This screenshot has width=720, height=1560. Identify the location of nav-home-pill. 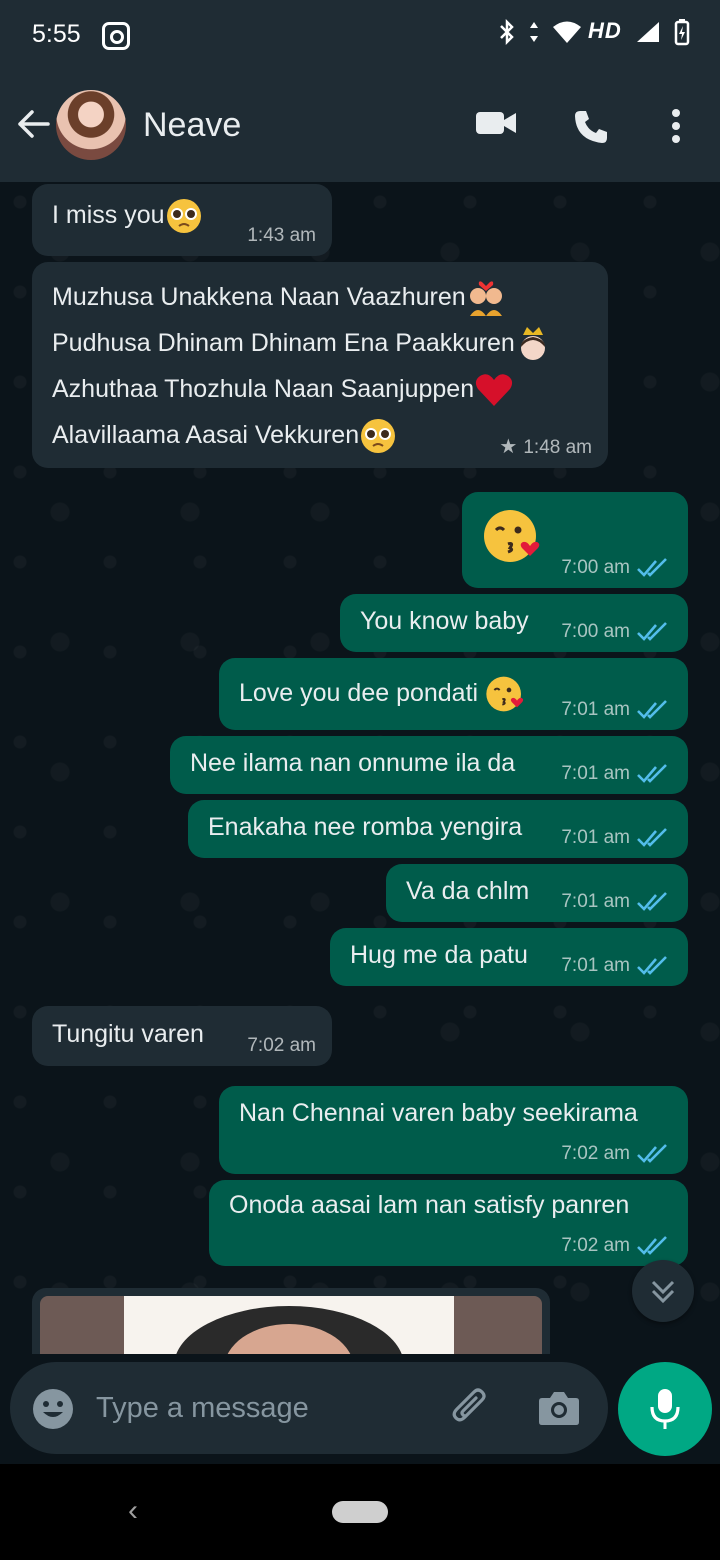
(360, 1512).